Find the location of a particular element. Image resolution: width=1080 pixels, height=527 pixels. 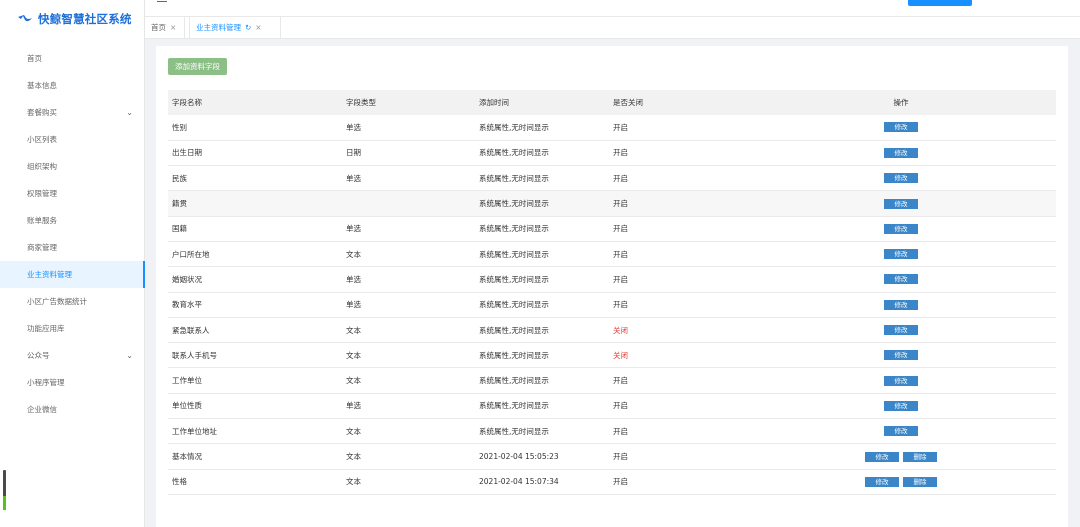

add-field-button: 添加资料字段 is located at coordinates (197, 66).